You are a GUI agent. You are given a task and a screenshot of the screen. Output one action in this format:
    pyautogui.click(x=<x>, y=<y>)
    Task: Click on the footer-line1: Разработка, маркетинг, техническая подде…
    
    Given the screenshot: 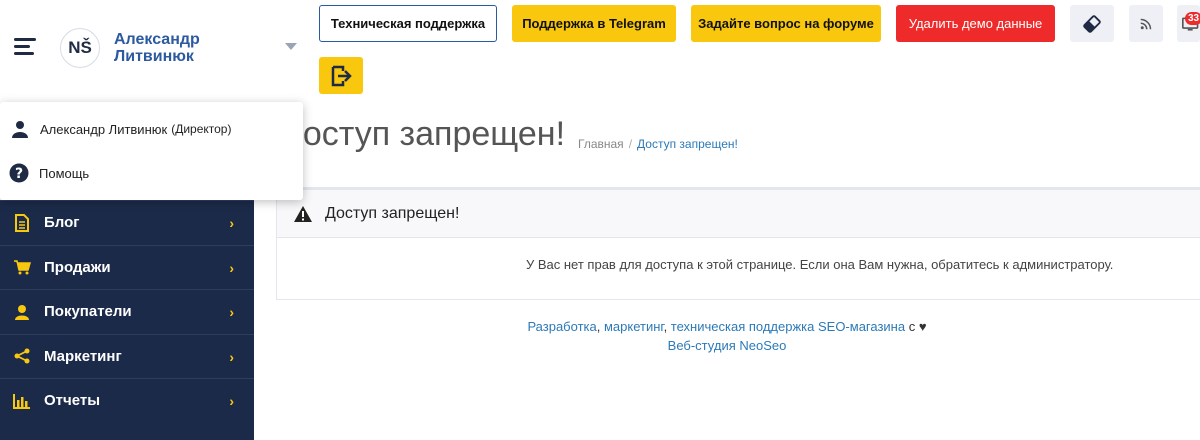 What is the action you would take?
    pyautogui.click(x=727, y=326)
    